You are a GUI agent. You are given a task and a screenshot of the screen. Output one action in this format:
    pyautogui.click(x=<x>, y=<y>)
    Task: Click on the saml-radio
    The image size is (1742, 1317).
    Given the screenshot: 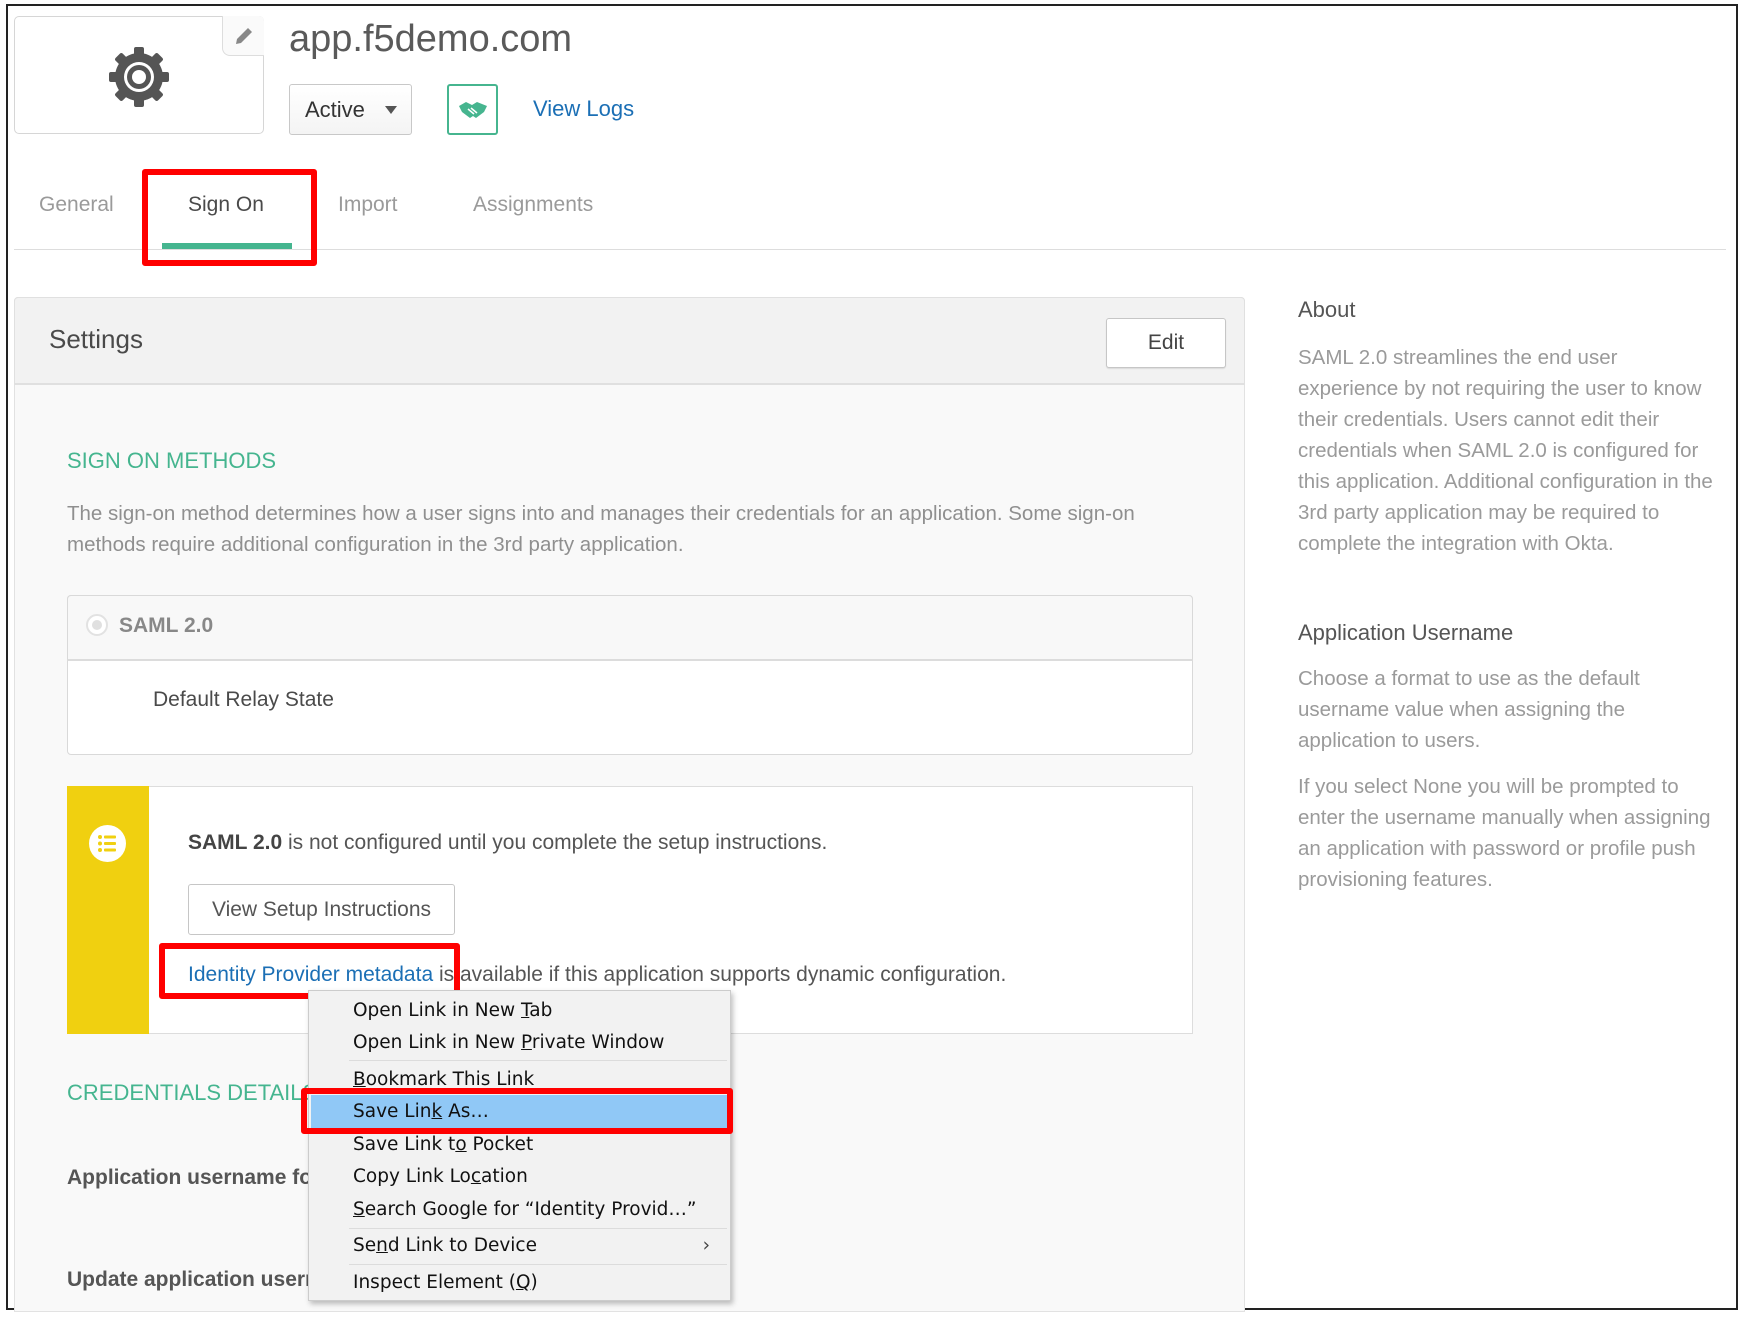 What is the action you would take?
    pyautogui.click(x=97, y=625)
    